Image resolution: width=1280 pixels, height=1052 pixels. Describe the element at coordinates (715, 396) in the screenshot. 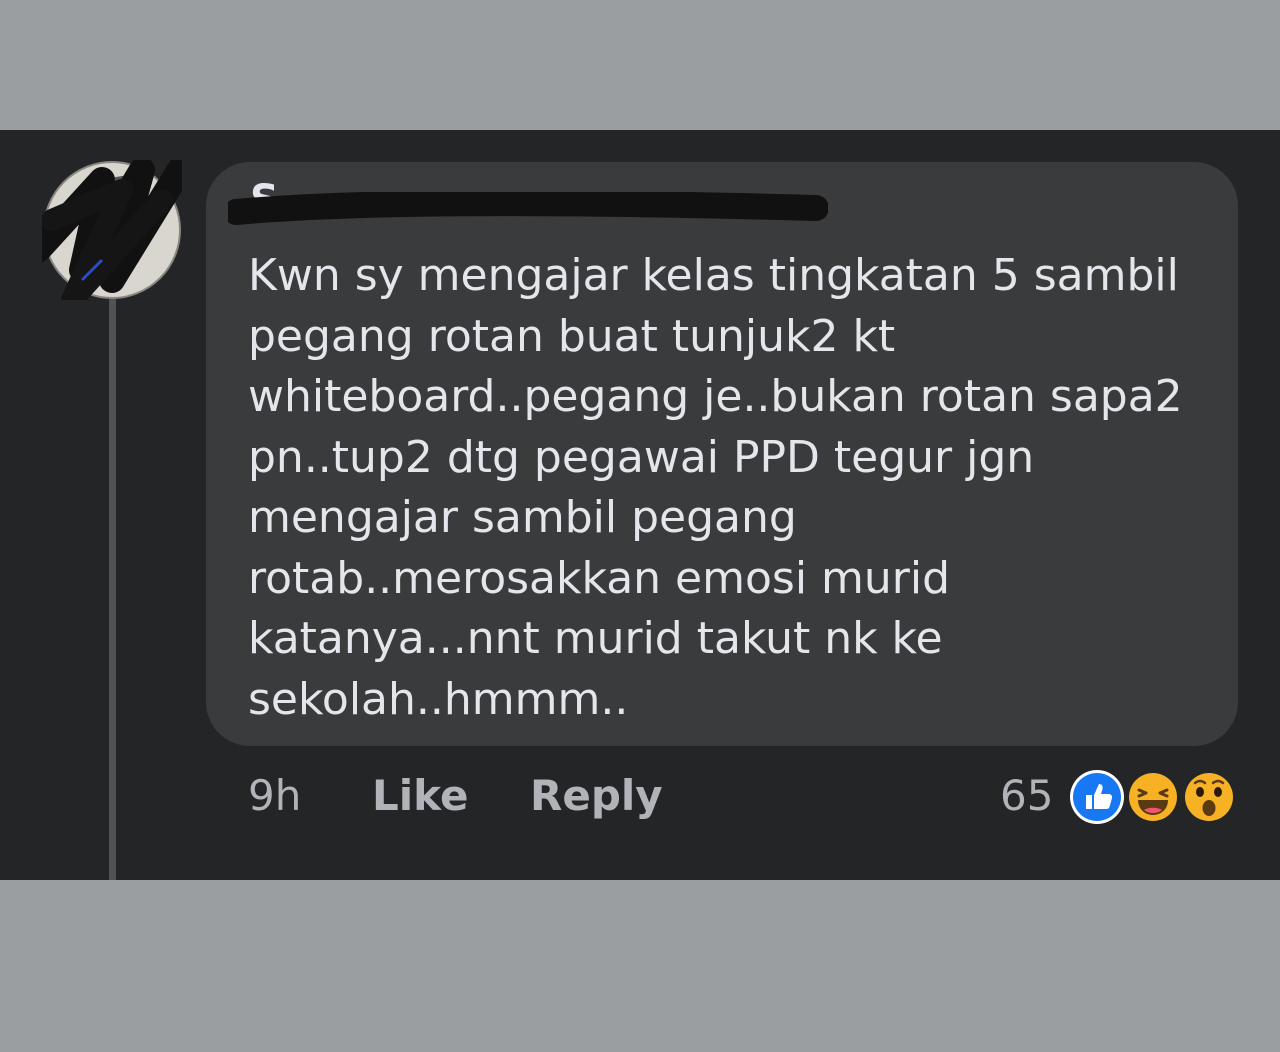

I see `comment-line: whiteboard..pegang je..bukan rotan sapa2` at that location.